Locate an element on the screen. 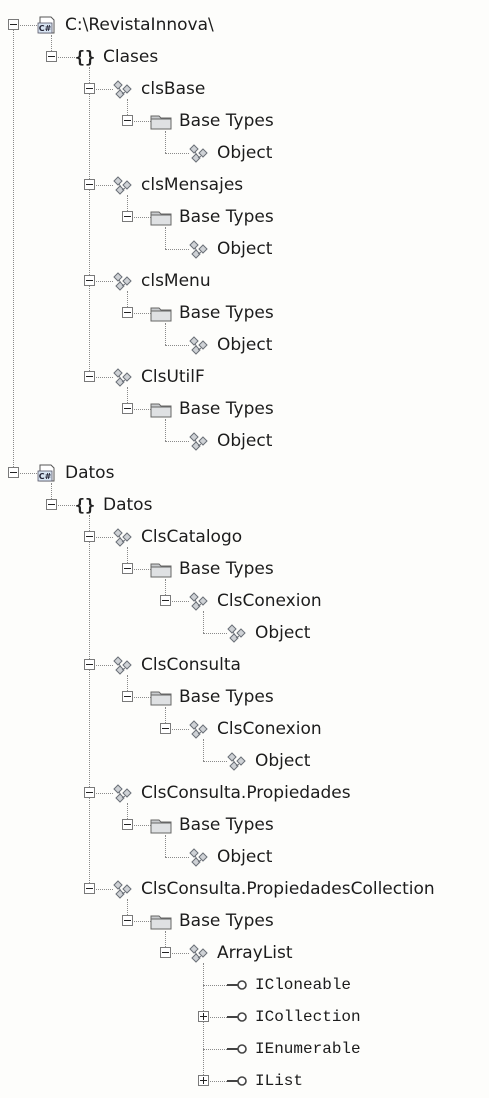  svg-text: C# is located at coordinates (45, 476).